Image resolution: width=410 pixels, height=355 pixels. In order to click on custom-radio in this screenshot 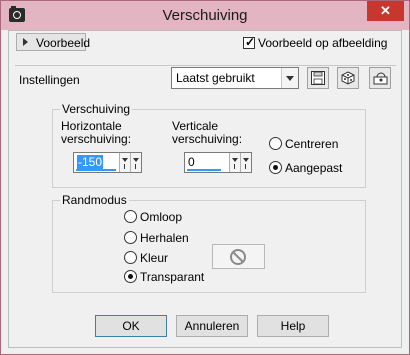, I will do `click(275, 167)`.